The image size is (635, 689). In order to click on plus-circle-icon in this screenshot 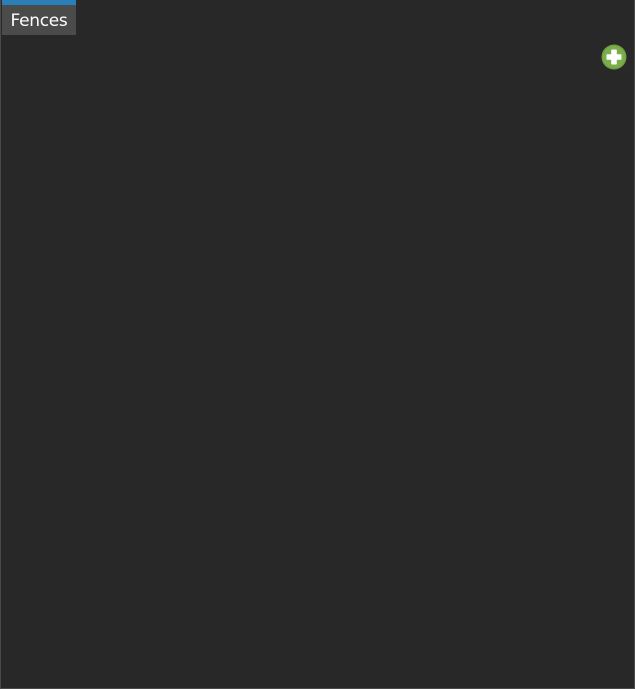, I will do `click(614, 57)`.